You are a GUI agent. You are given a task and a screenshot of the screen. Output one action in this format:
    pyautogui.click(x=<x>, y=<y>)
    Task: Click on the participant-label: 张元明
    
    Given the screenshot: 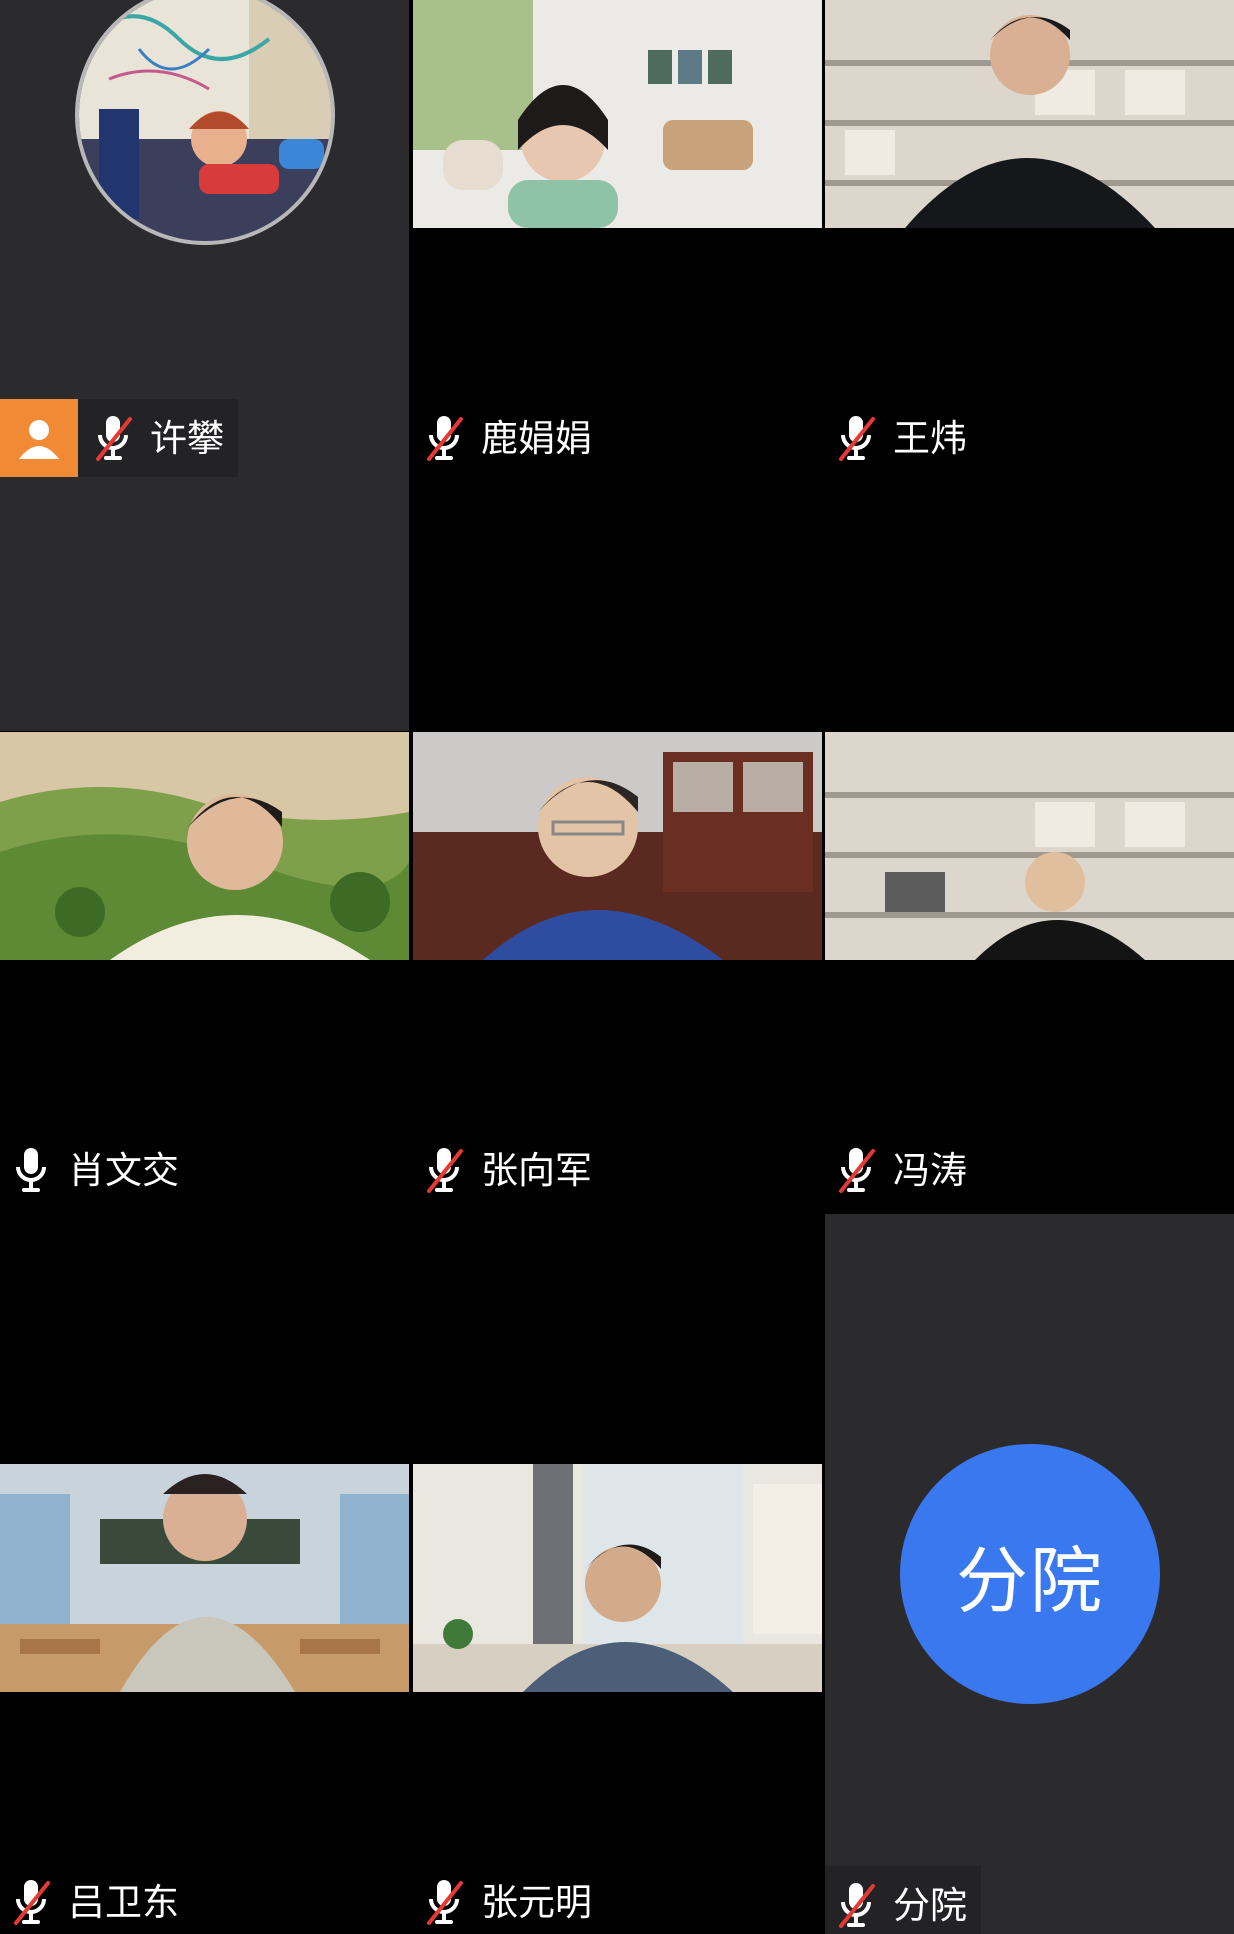 What is the action you would take?
    pyautogui.click(x=509, y=1898)
    